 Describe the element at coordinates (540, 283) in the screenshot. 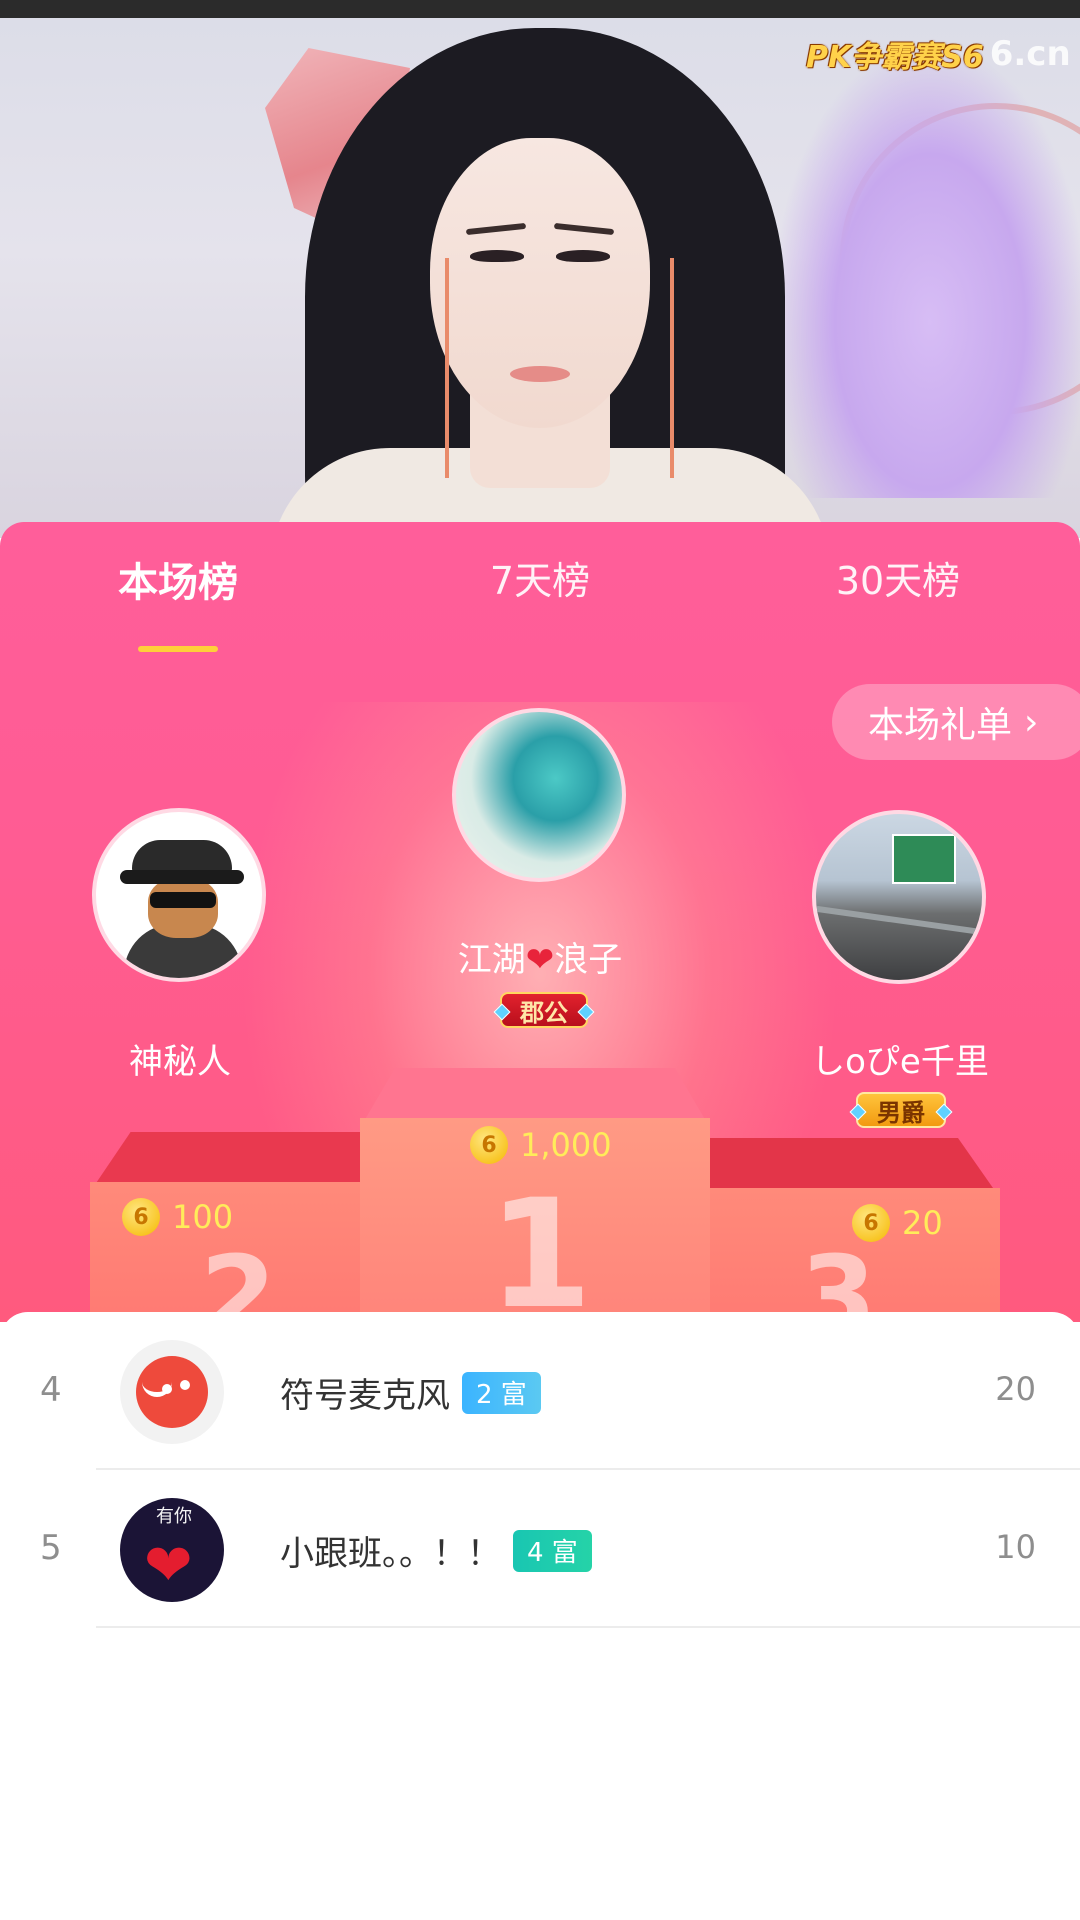

I see `streamer-face` at that location.